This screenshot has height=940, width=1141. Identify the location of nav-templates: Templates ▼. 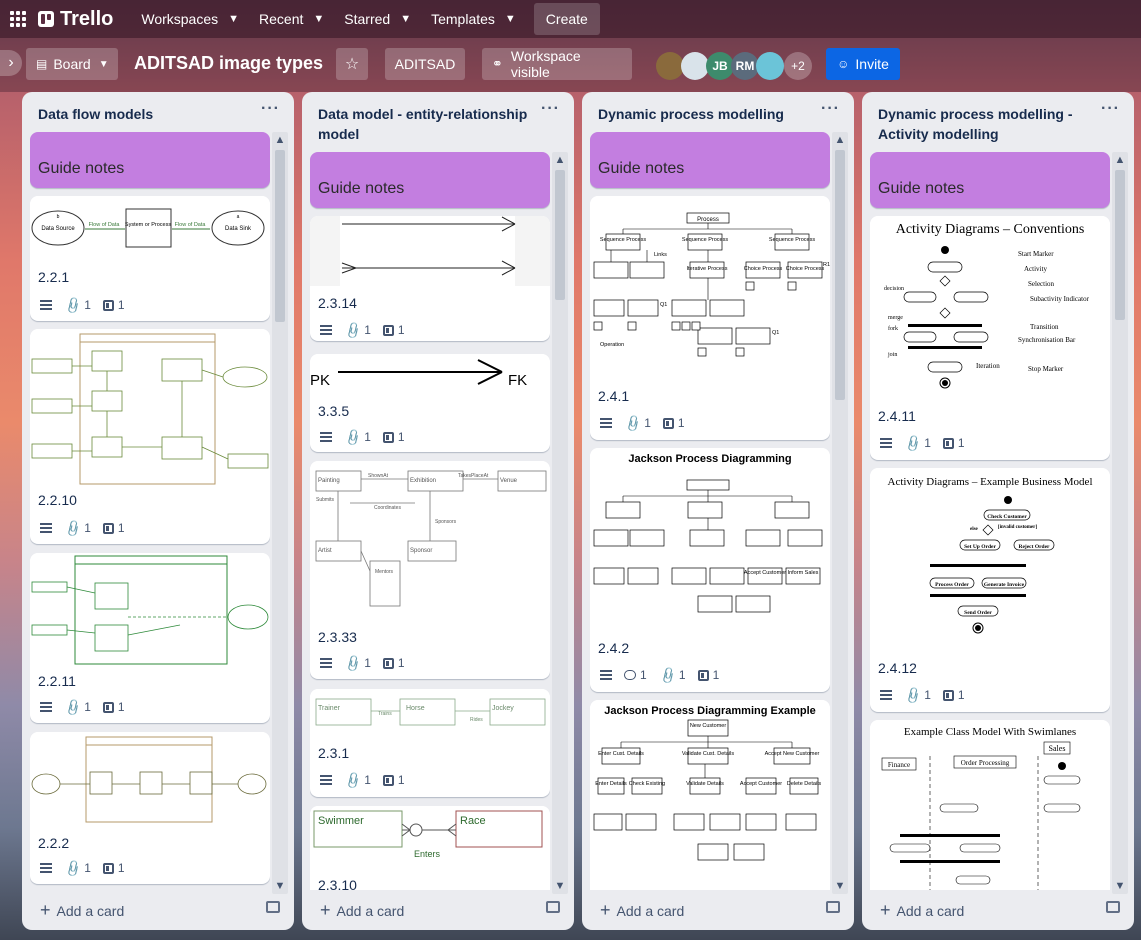
(473, 19).